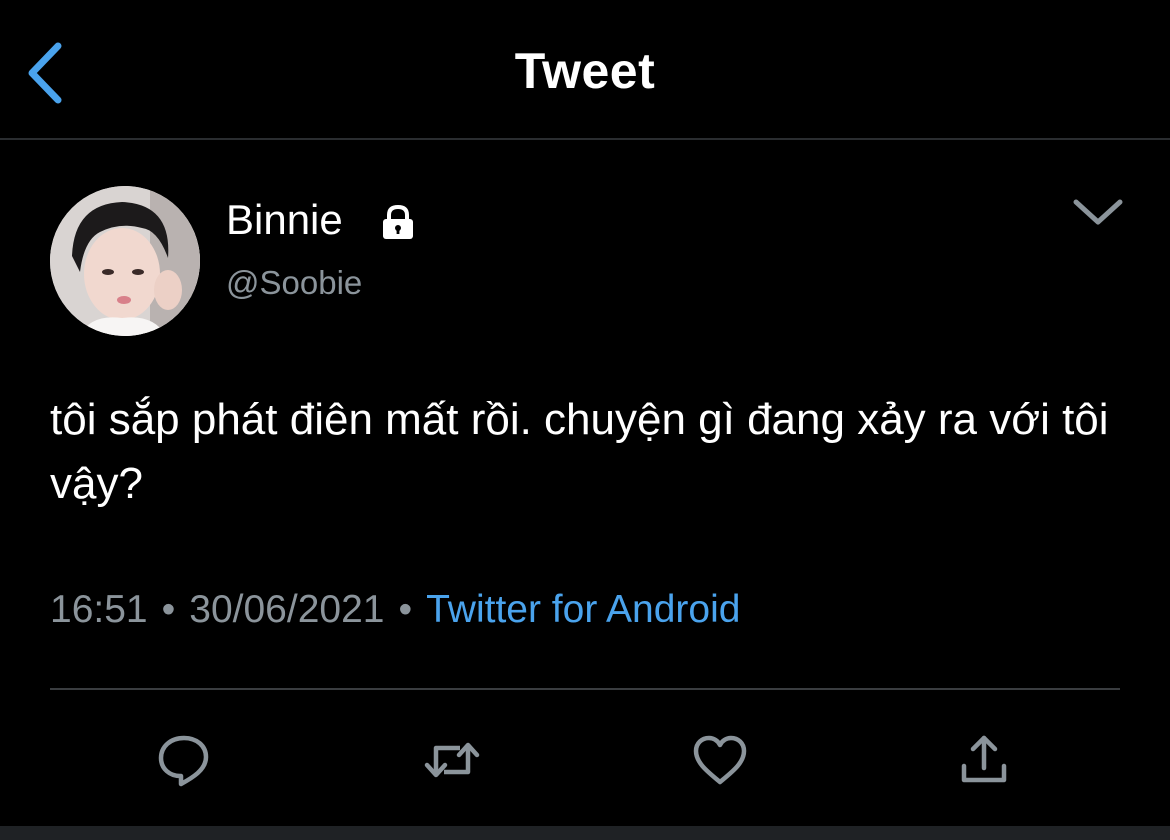 The image size is (1170, 840). Describe the element at coordinates (398, 221) in the screenshot. I see `lock-icon` at that location.